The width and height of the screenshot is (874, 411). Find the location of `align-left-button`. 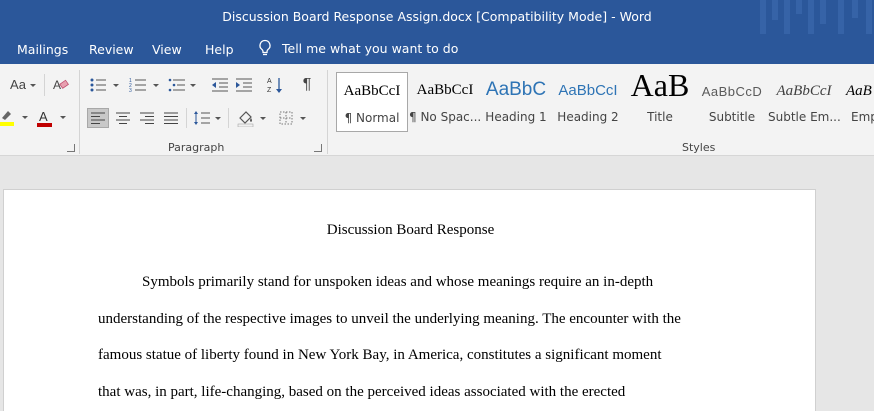

align-left-button is located at coordinates (98, 118).